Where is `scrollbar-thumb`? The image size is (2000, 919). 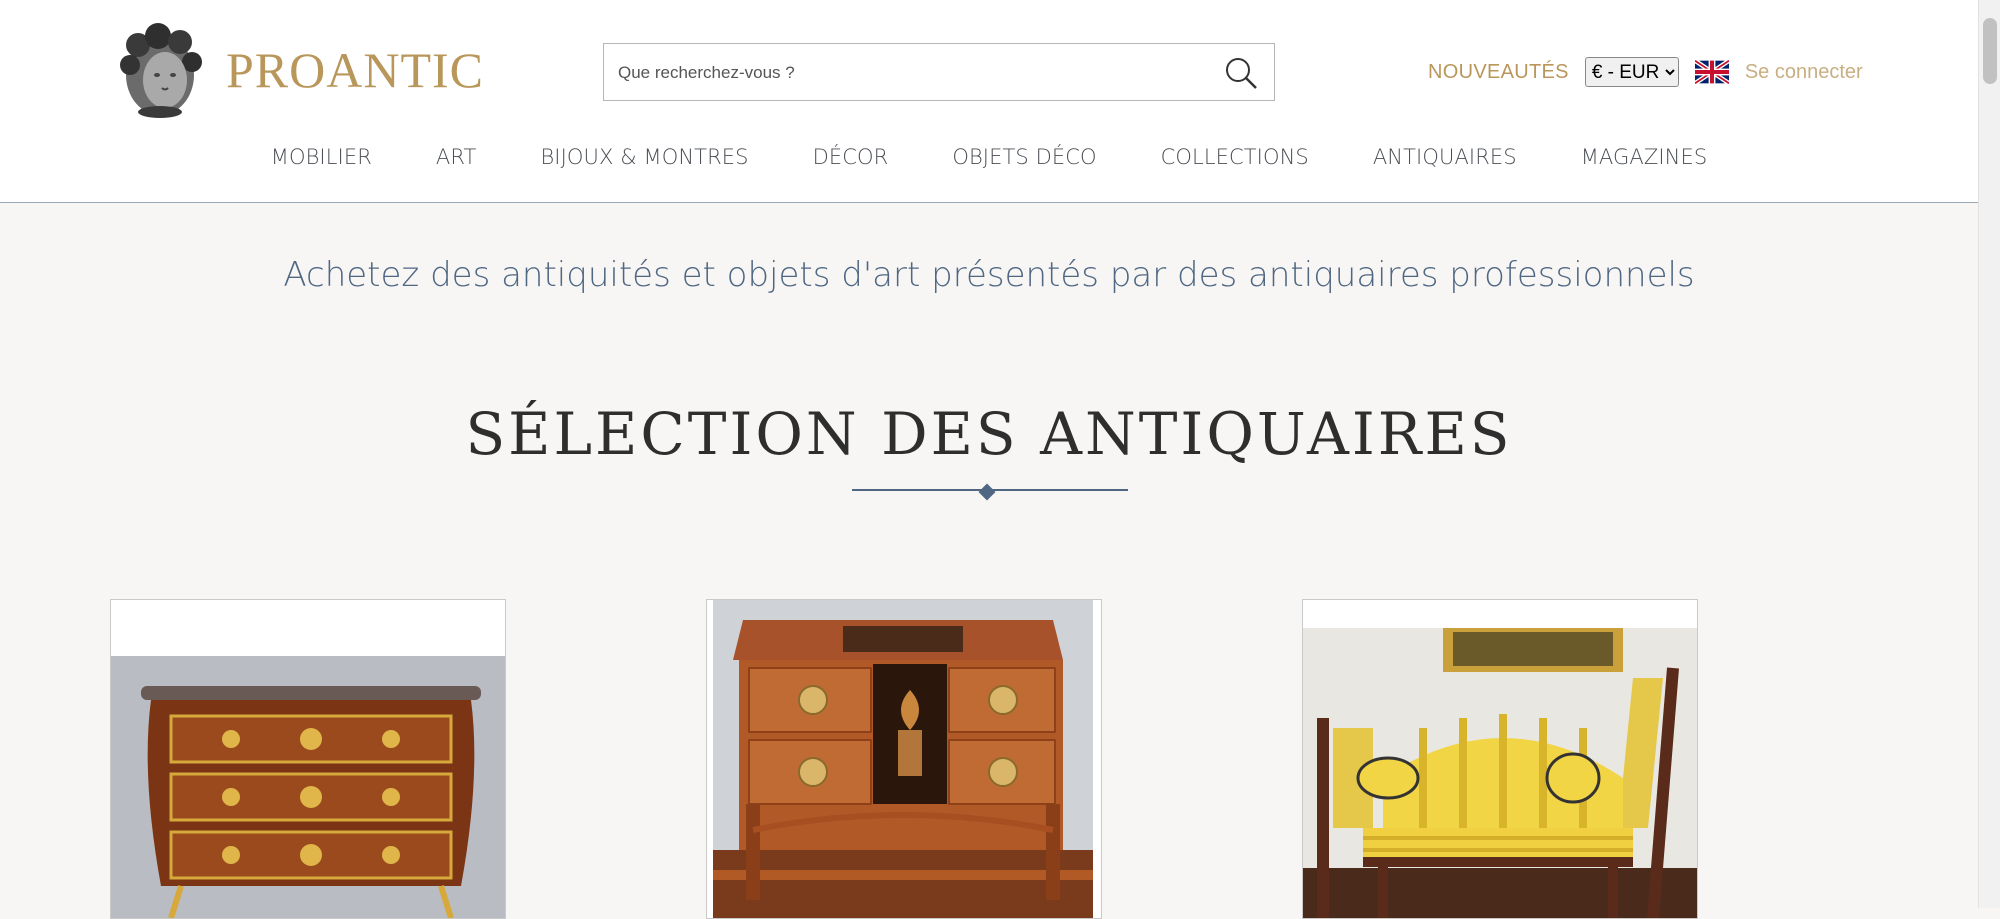 scrollbar-thumb is located at coordinates (1990, 51).